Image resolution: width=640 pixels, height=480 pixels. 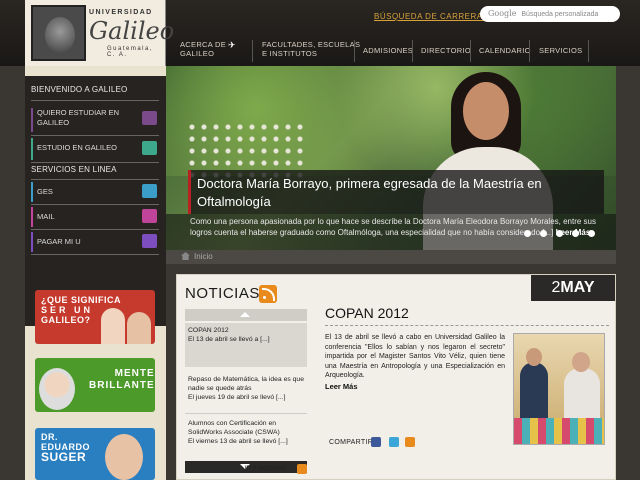 I want to click on facebook-icon, so click(x=376, y=442).